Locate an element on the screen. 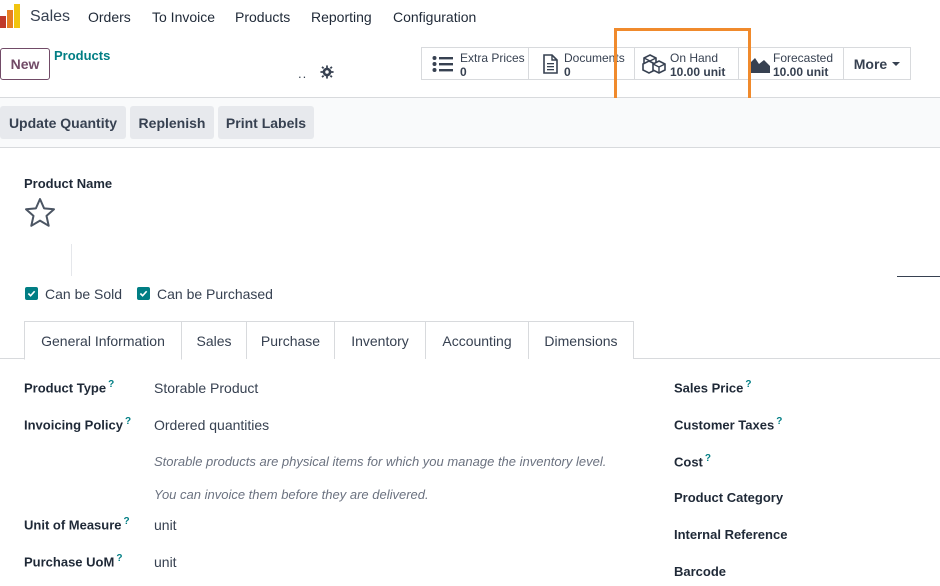  documents-smart-button: Documents 0 is located at coordinates (581, 63).